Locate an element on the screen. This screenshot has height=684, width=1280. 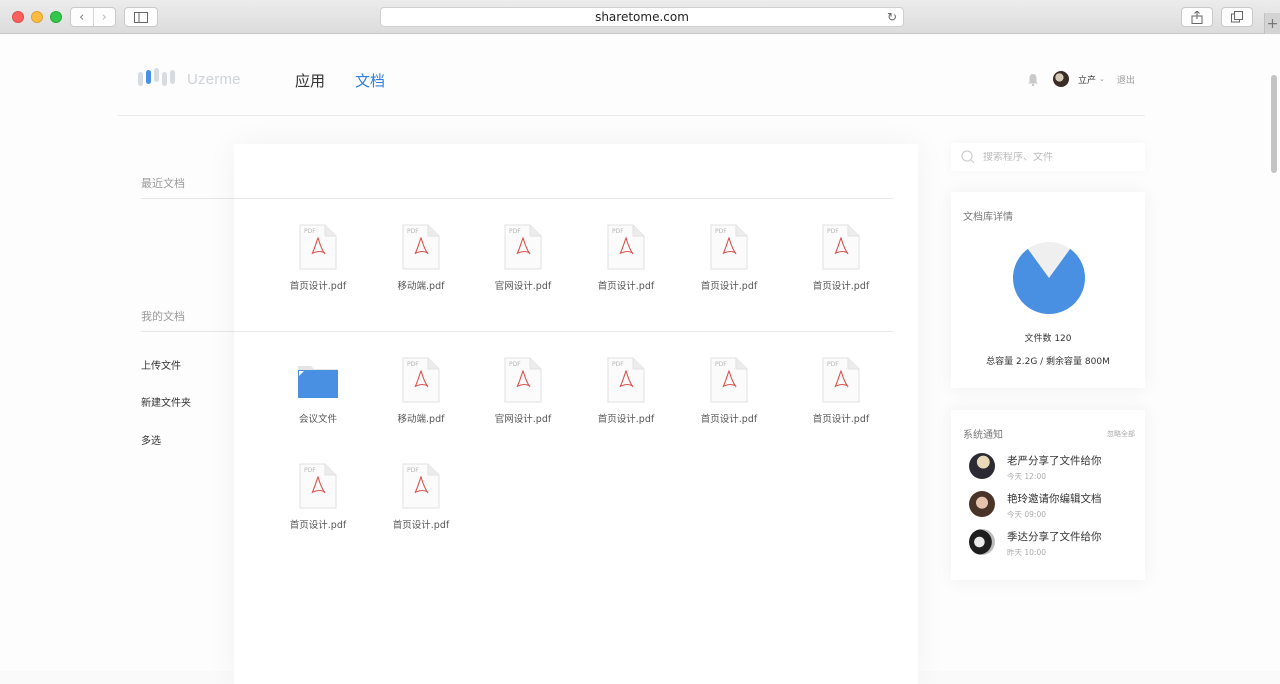
dismiss-all-link: 忽略全部 is located at coordinates (1121, 434).